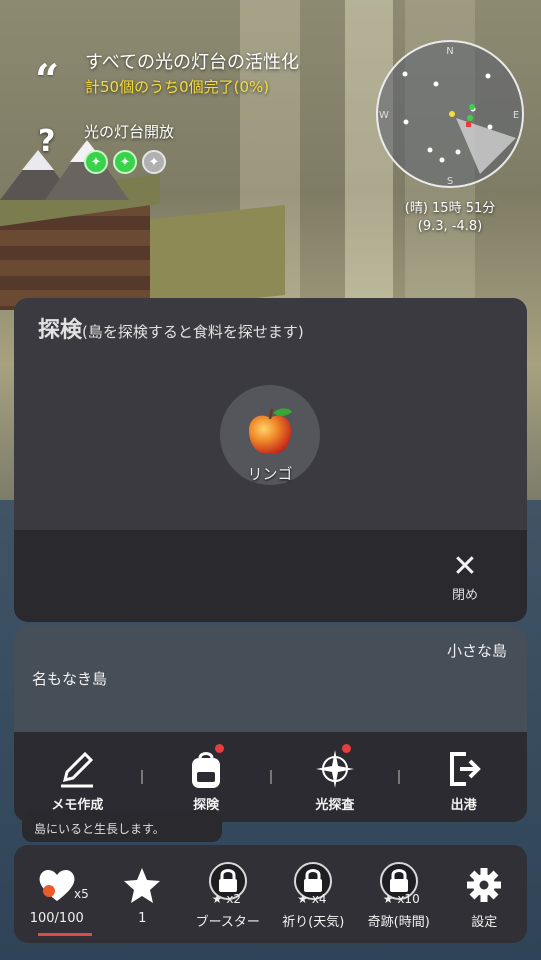 The height and width of the screenshot is (960, 541). Describe the element at coordinates (463, 805) in the screenshot. I see `depart-label: 出港` at that location.